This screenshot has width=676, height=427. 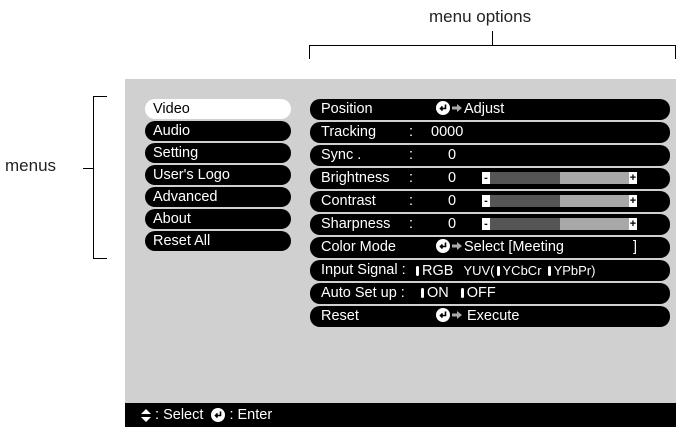 What do you see at coordinates (437, 271) in the screenshot?
I see `input-signal-rgb: RGB` at bounding box center [437, 271].